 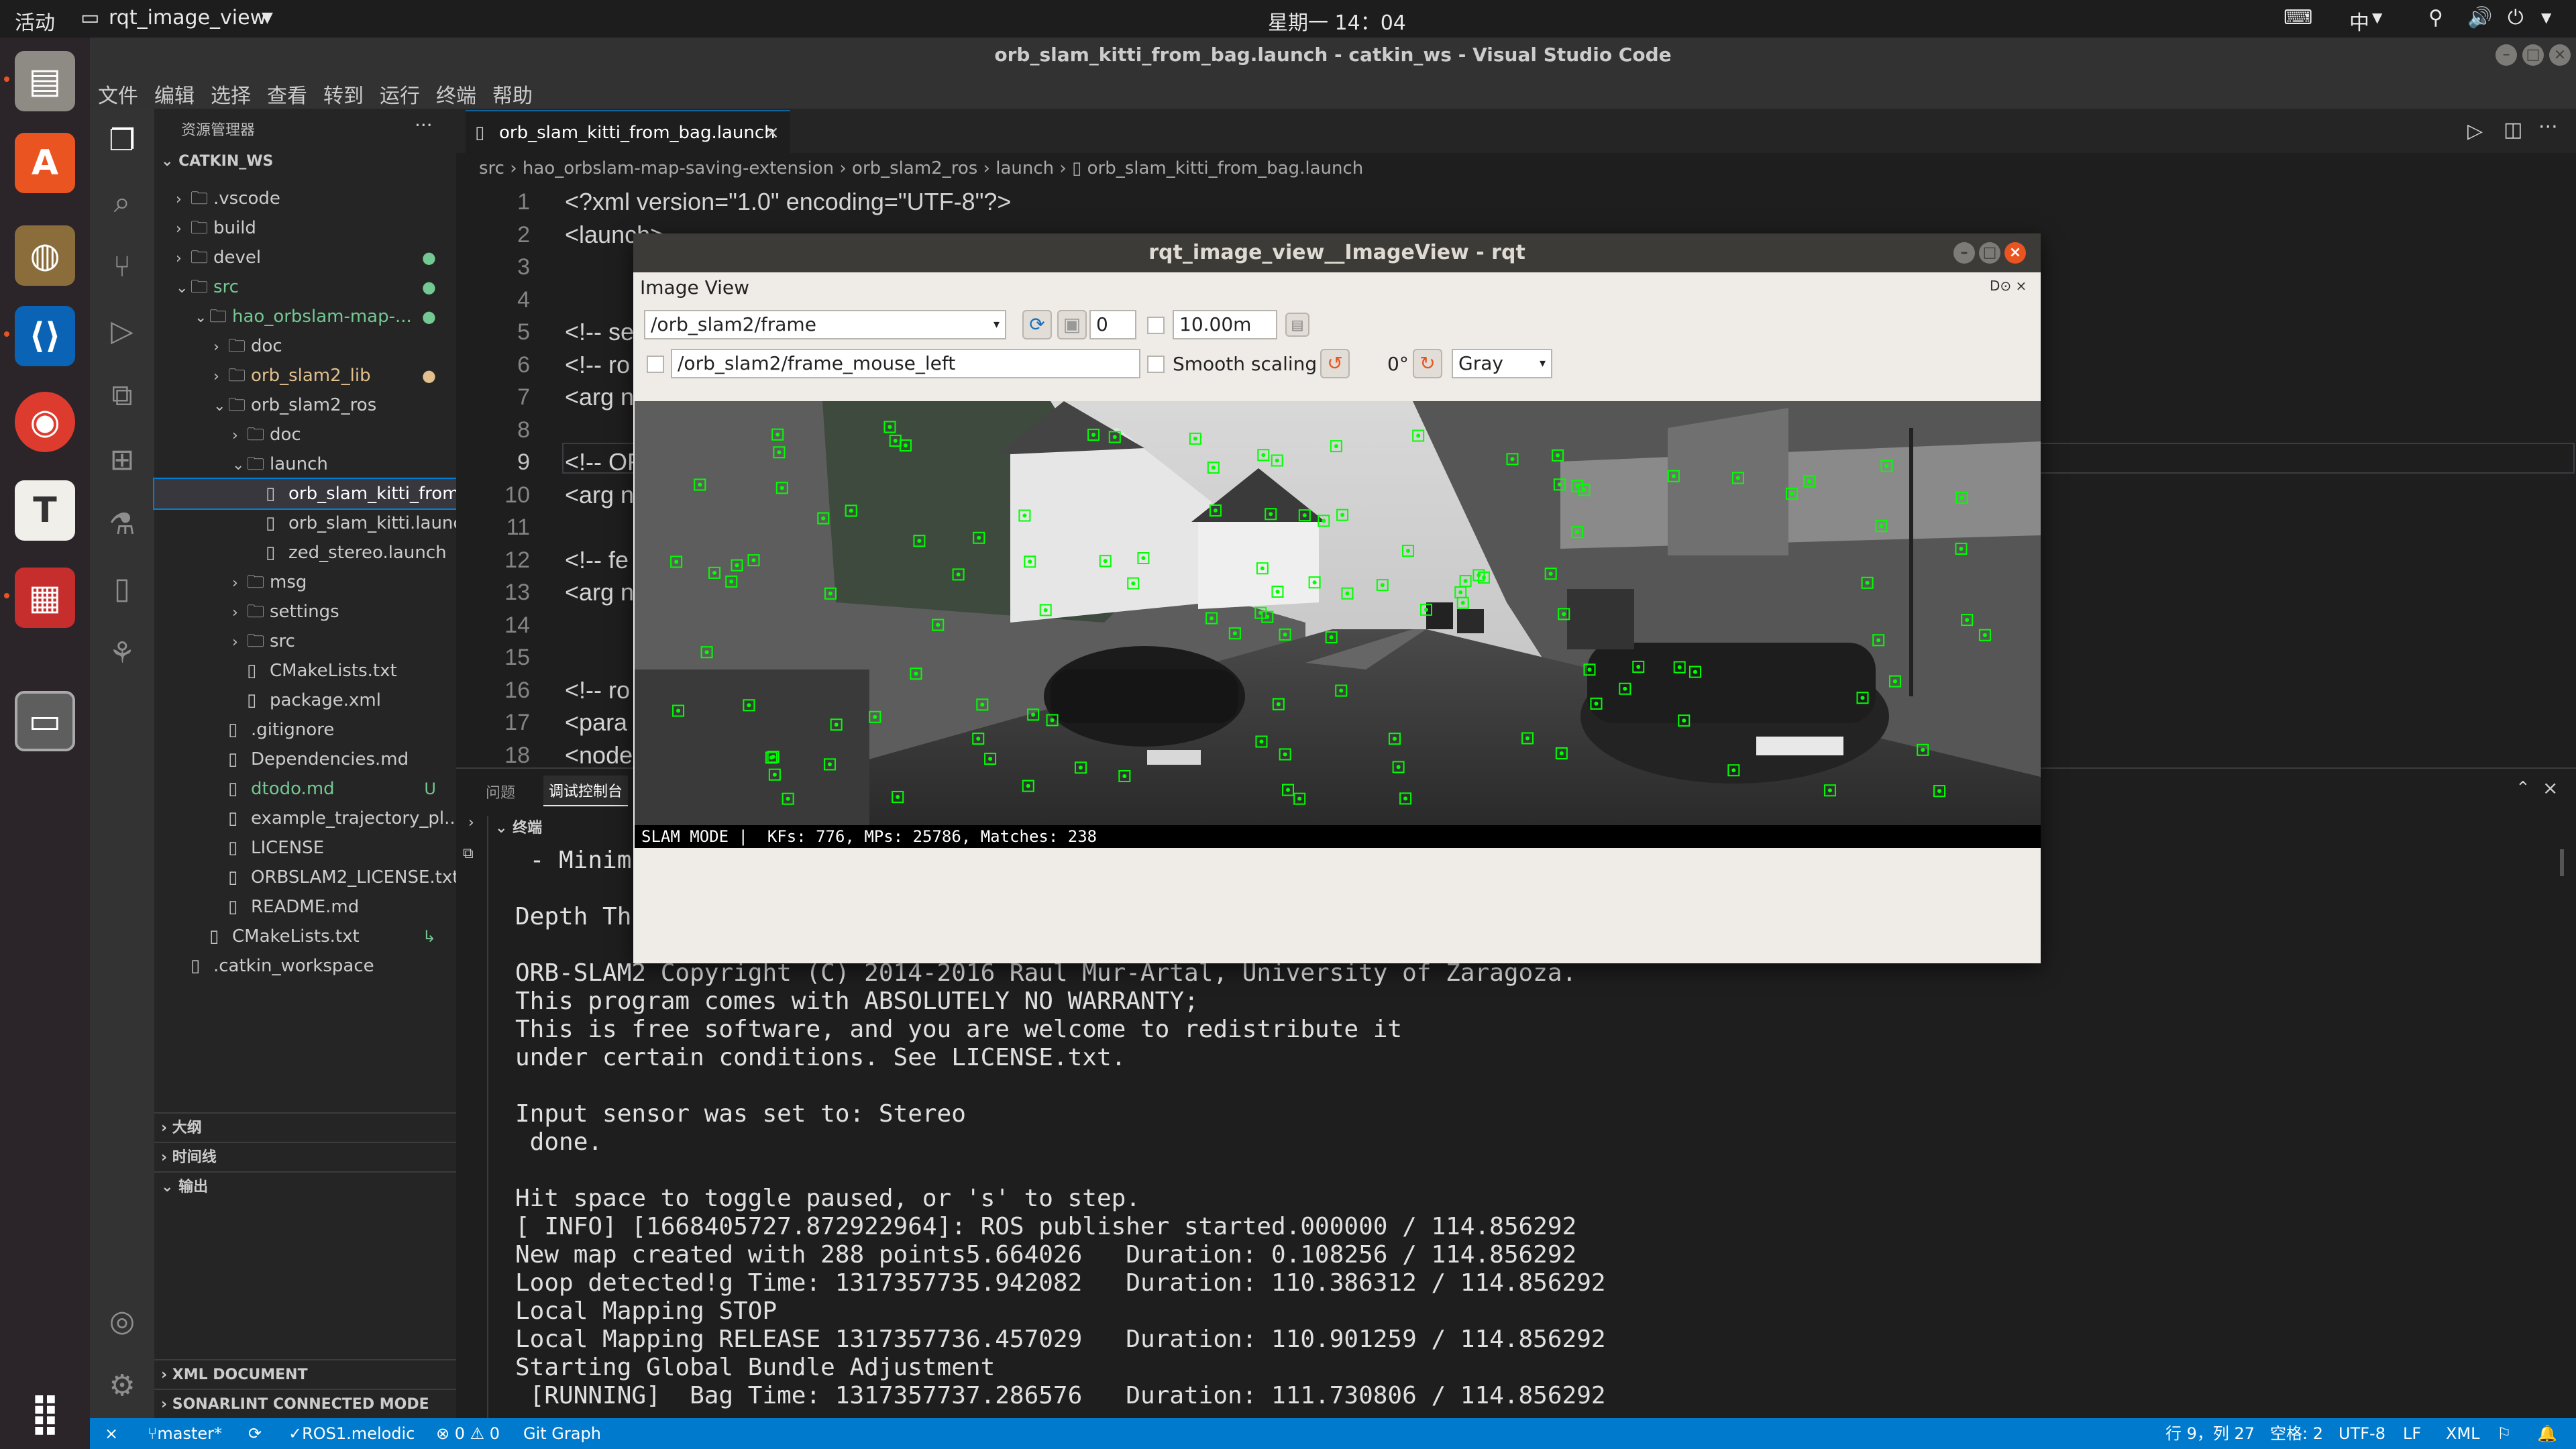 I want to click on keyboard-icon: ⌨, so click(x=2298, y=18).